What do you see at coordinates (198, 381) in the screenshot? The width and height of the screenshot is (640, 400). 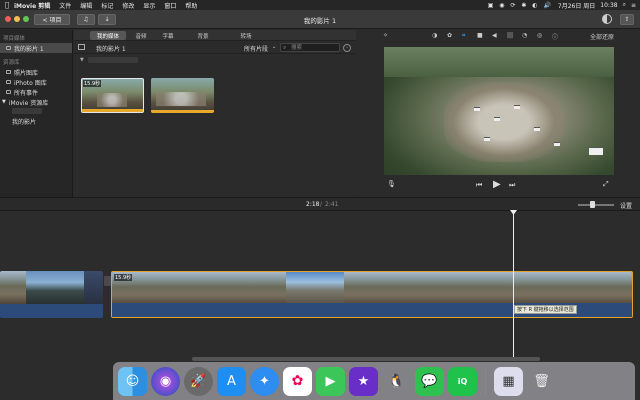 I see `launchpad-icon: 🚀` at bounding box center [198, 381].